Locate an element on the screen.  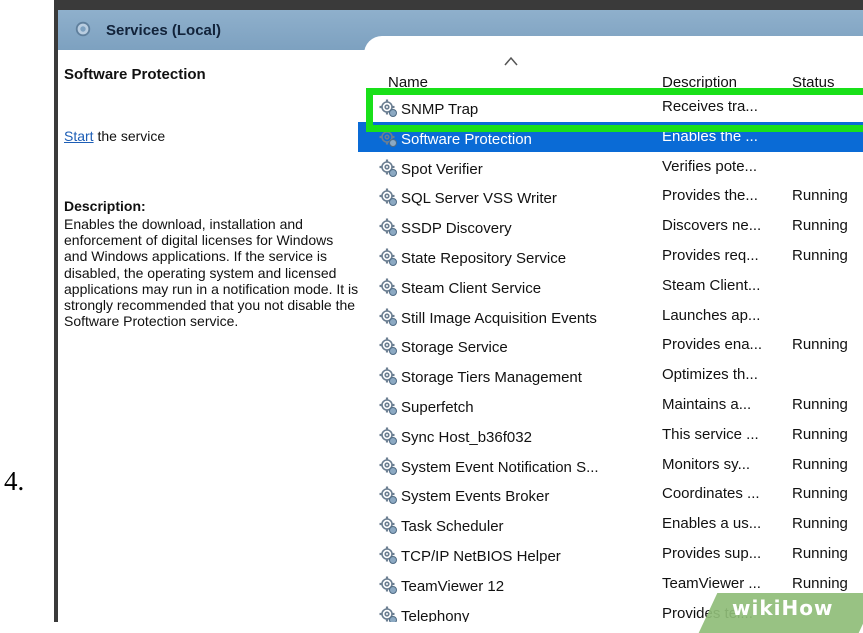
services-gear-icon is located at coordinates (83, 29).